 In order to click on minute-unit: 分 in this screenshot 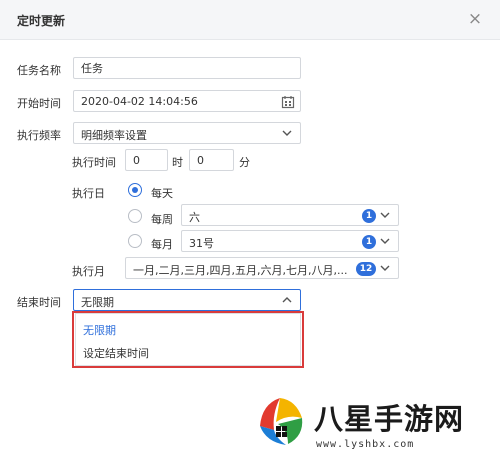, I will do `click(244, 162)`.